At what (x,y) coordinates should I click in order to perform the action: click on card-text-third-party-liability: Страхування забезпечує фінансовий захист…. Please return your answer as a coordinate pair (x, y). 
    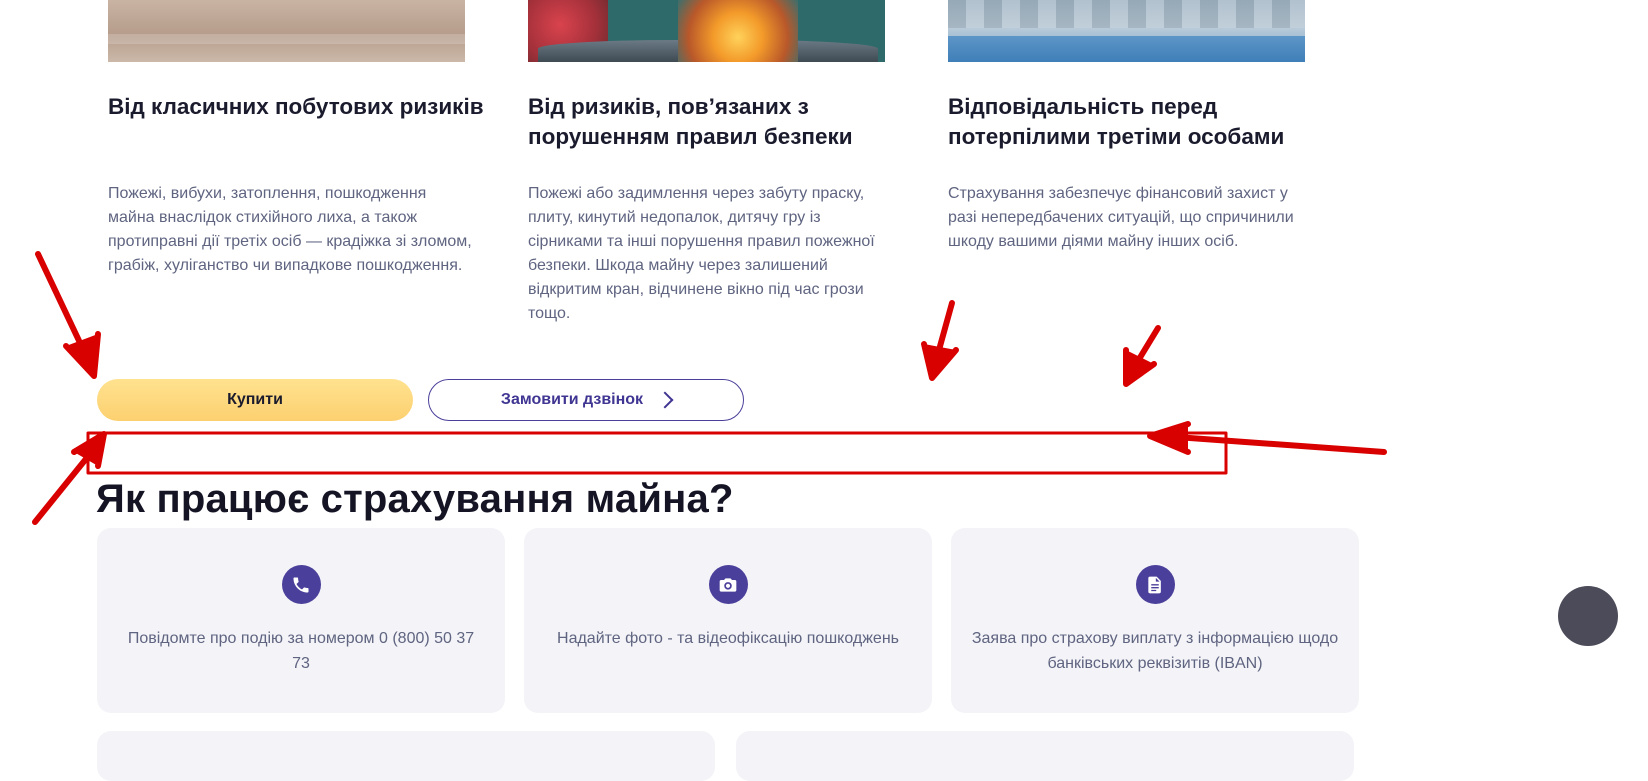
    Looking at the image, I should click on (1121, 217).